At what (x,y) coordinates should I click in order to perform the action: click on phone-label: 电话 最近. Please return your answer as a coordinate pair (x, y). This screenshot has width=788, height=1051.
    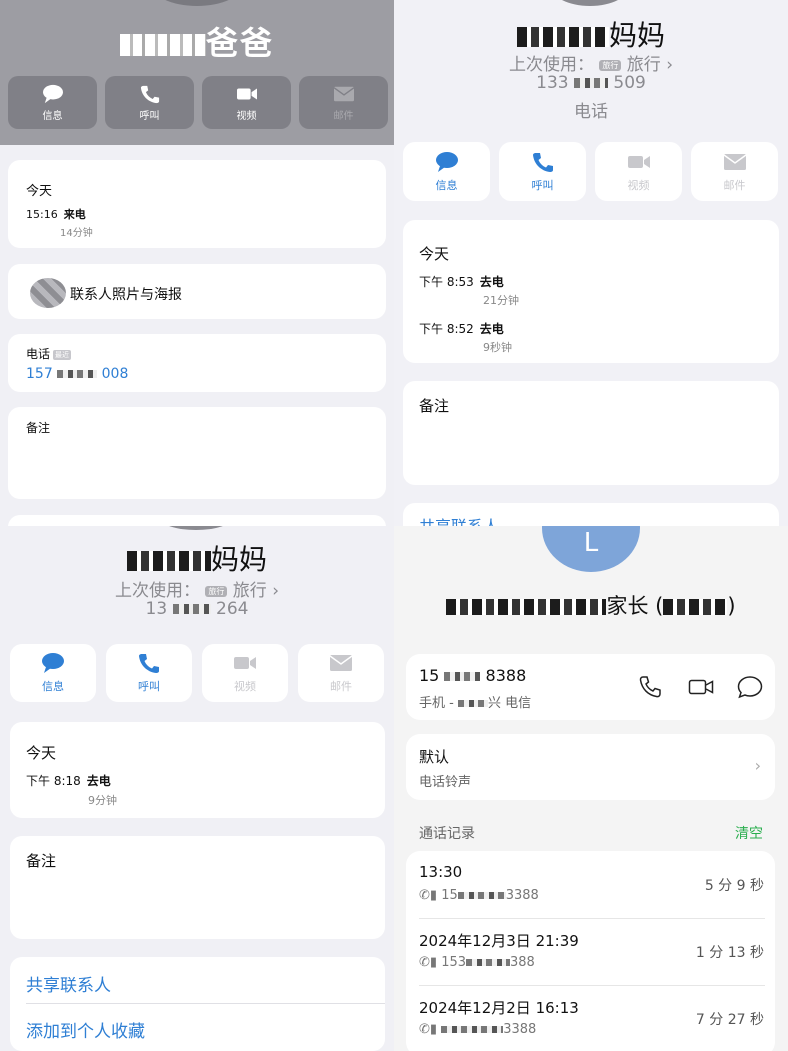
    Looking at the image, I should click on (49, 353).